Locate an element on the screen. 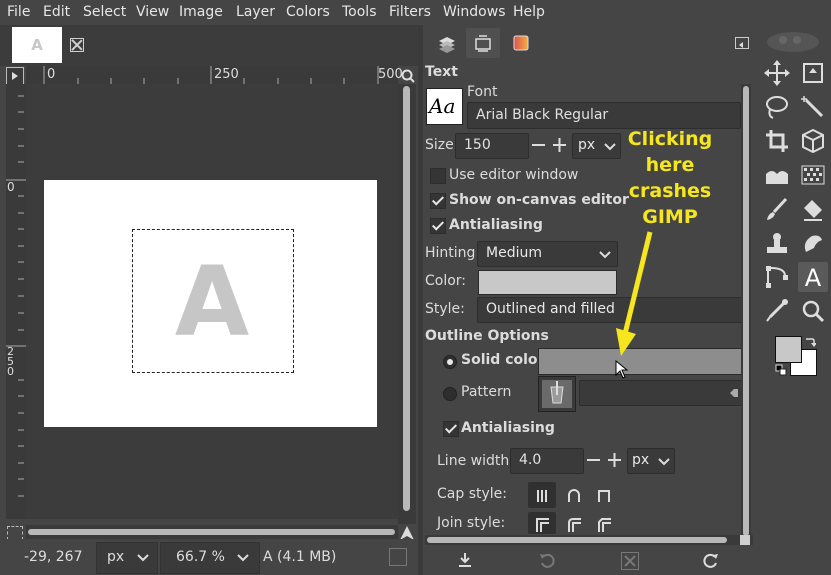 The width and height of the screenshot is (831, 575). cap-round-icon is located at coordinates (574, 495).